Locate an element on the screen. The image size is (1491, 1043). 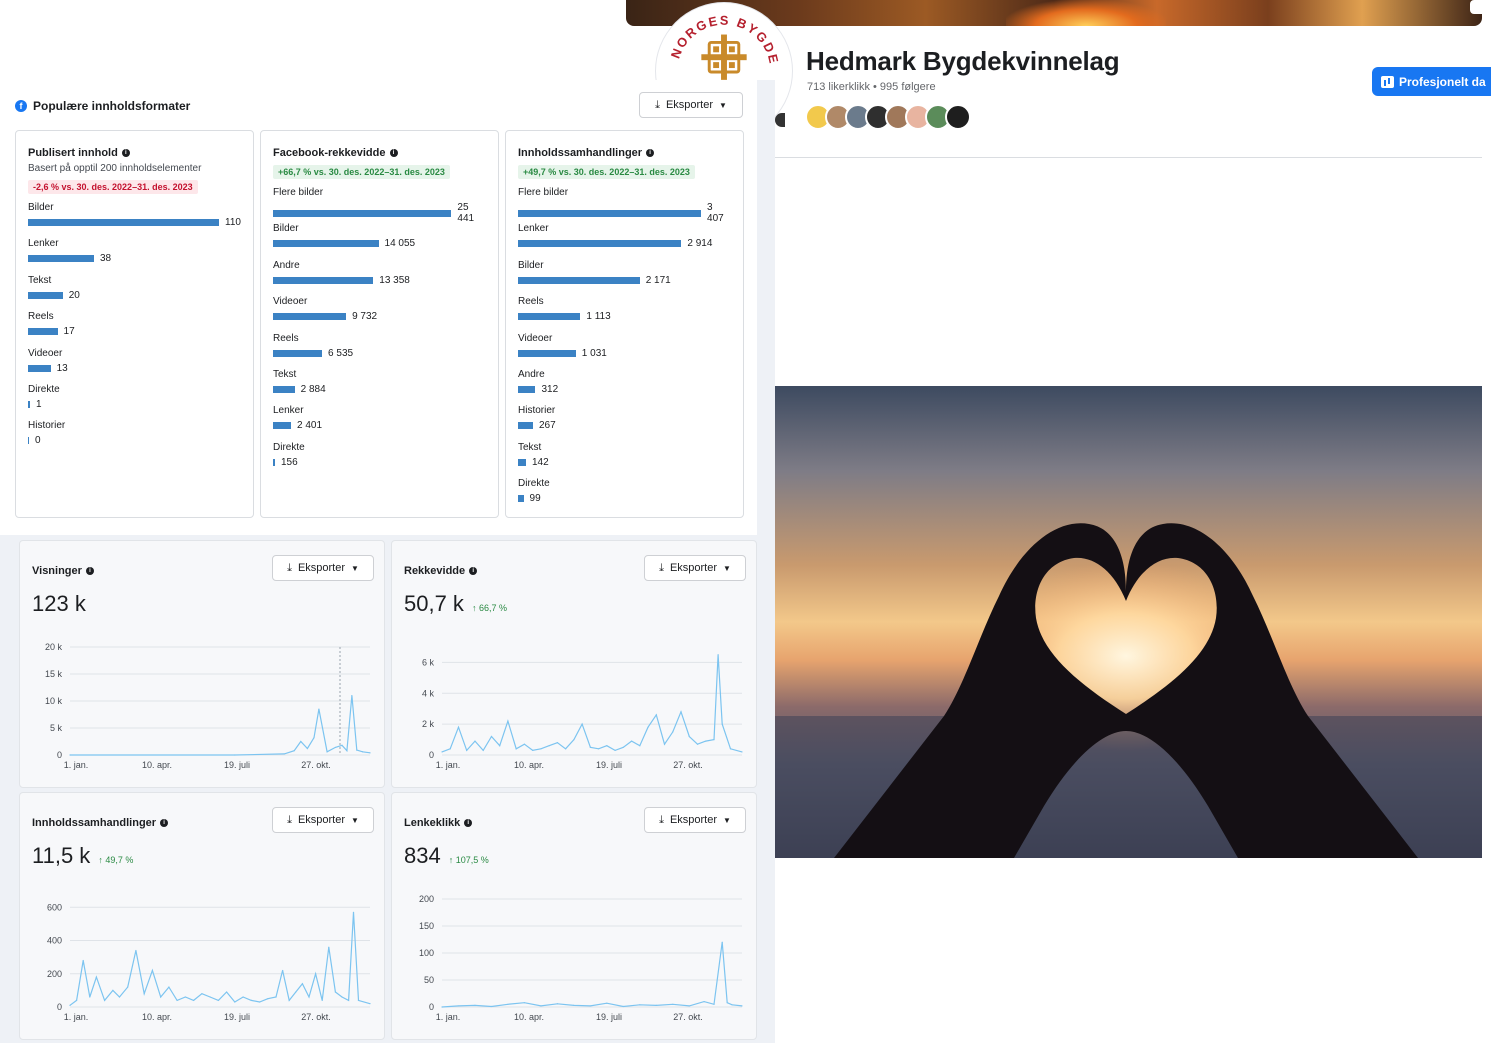
card-title: Innholdssamhandlinger i is located at coordinates (624, 153).